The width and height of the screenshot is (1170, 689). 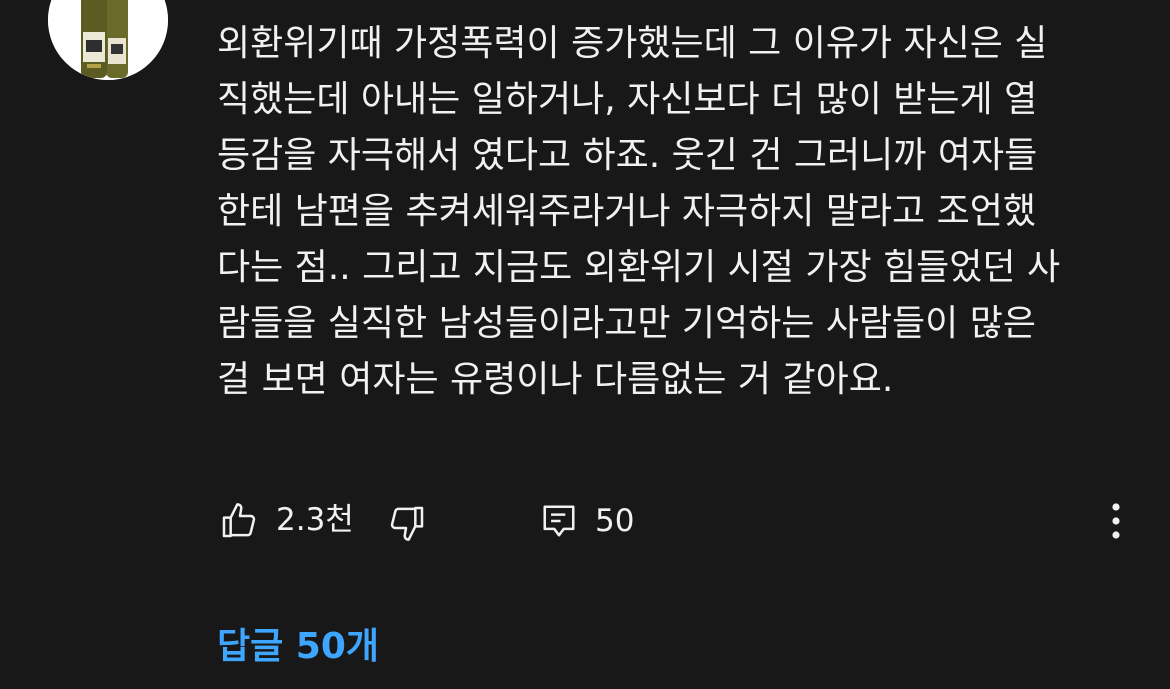 I want to click on more-actions-button, so click(x=1116, y=521).